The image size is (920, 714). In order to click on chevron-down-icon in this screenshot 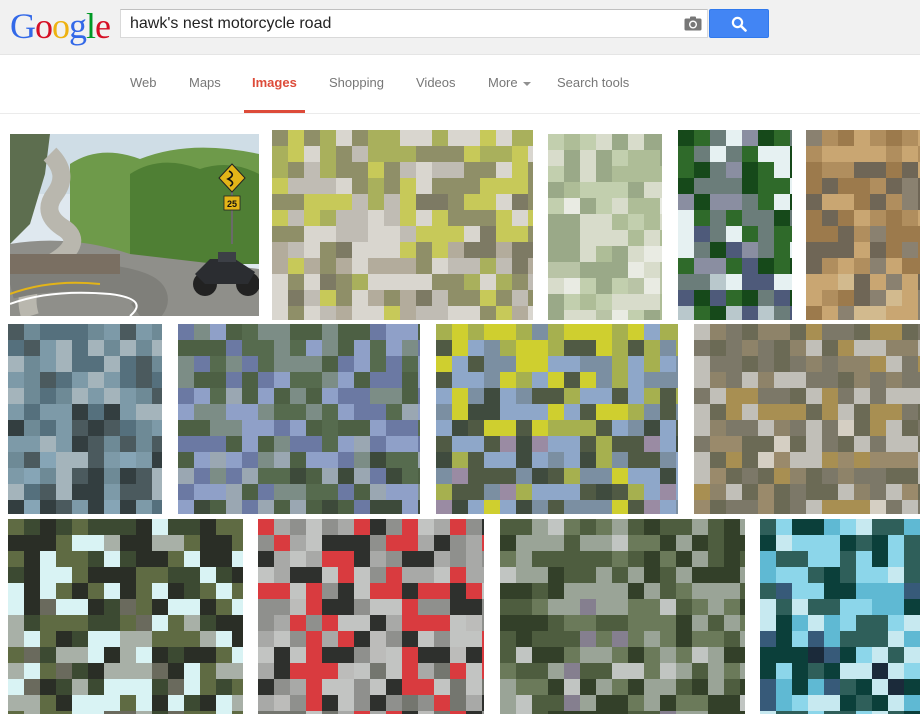, I will do `click(526, 83)`.